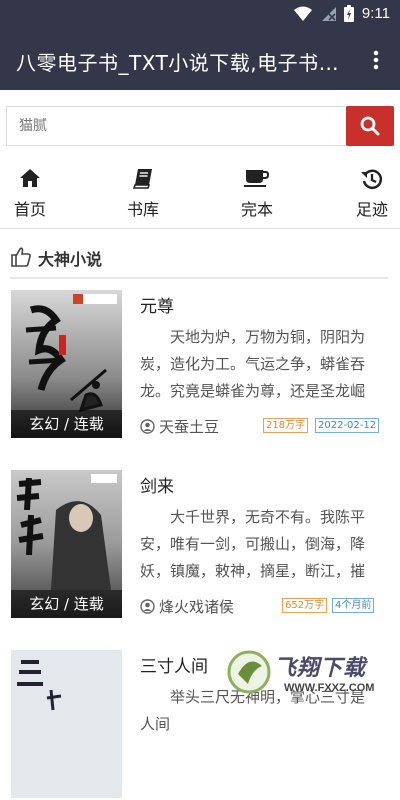 The width and height of the screenshot is (400, 800). What do you see at coordinates (260, 426) in the screenshot?
I see `book-meta: 天蚕土豆 218万字 2022-02-12` at bounding box center [260, 426].